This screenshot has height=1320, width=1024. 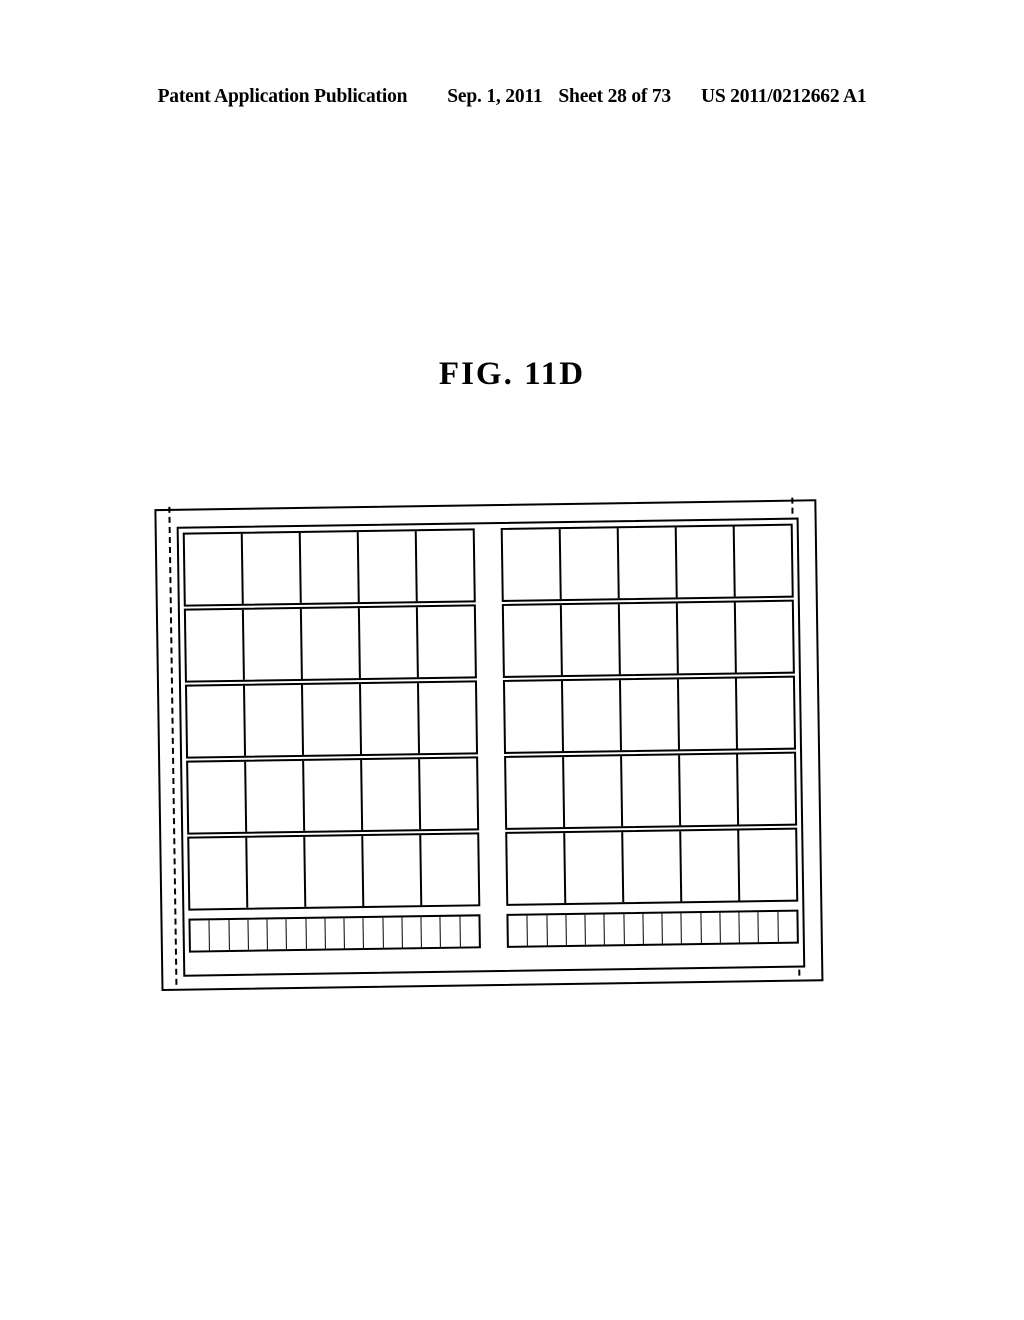 I want to click on strip-row, so click(x=493, y=931).